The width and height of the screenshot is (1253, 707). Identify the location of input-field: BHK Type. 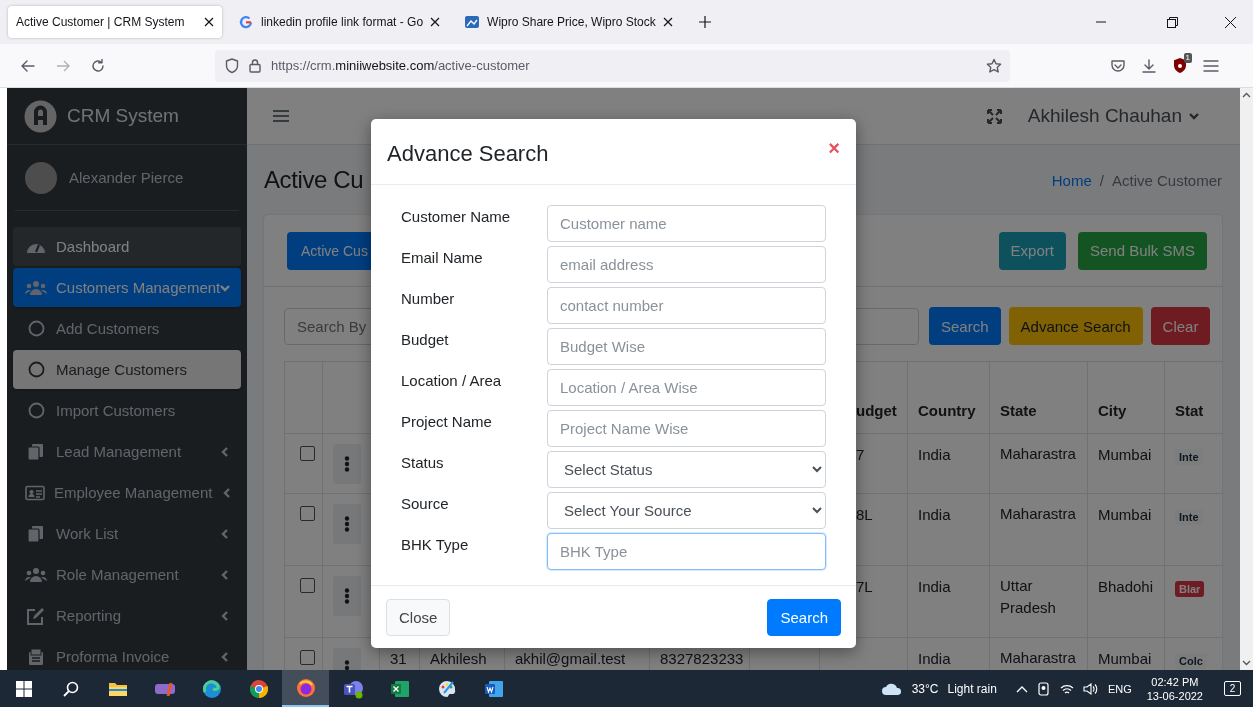
(686, 551).